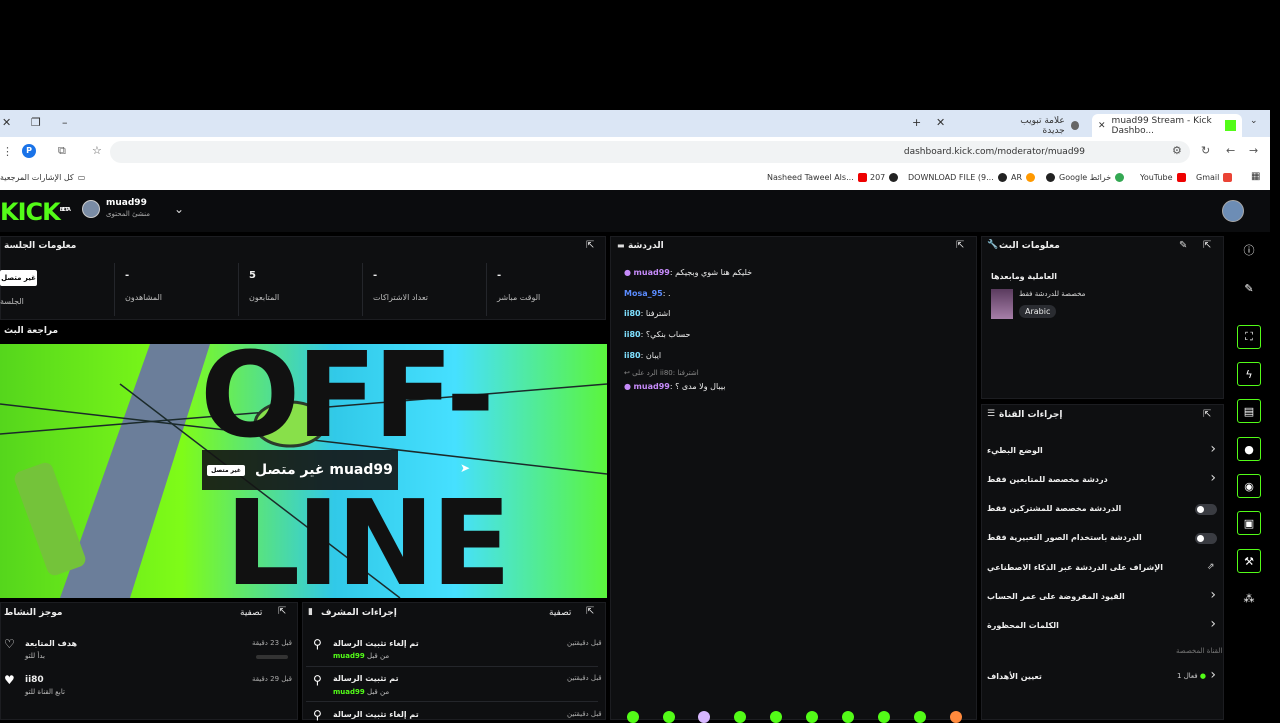 The width and height of the screenshot is (1280, 723). I want to click on chat-message: ● muad99: خليكم هنا شوي وبجيكم, so click(688, 272).